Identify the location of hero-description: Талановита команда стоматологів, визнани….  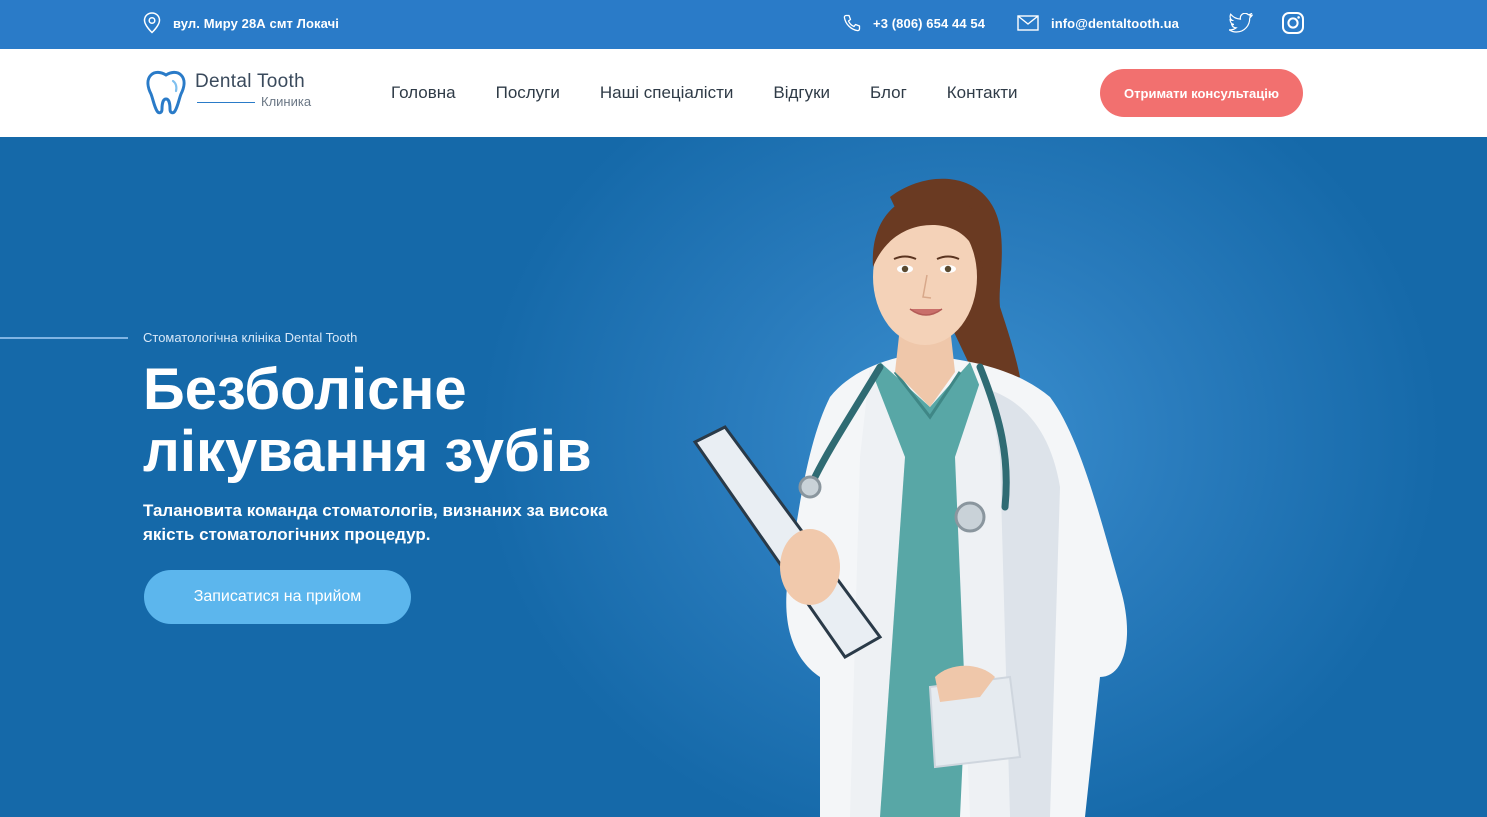
(375, 522).